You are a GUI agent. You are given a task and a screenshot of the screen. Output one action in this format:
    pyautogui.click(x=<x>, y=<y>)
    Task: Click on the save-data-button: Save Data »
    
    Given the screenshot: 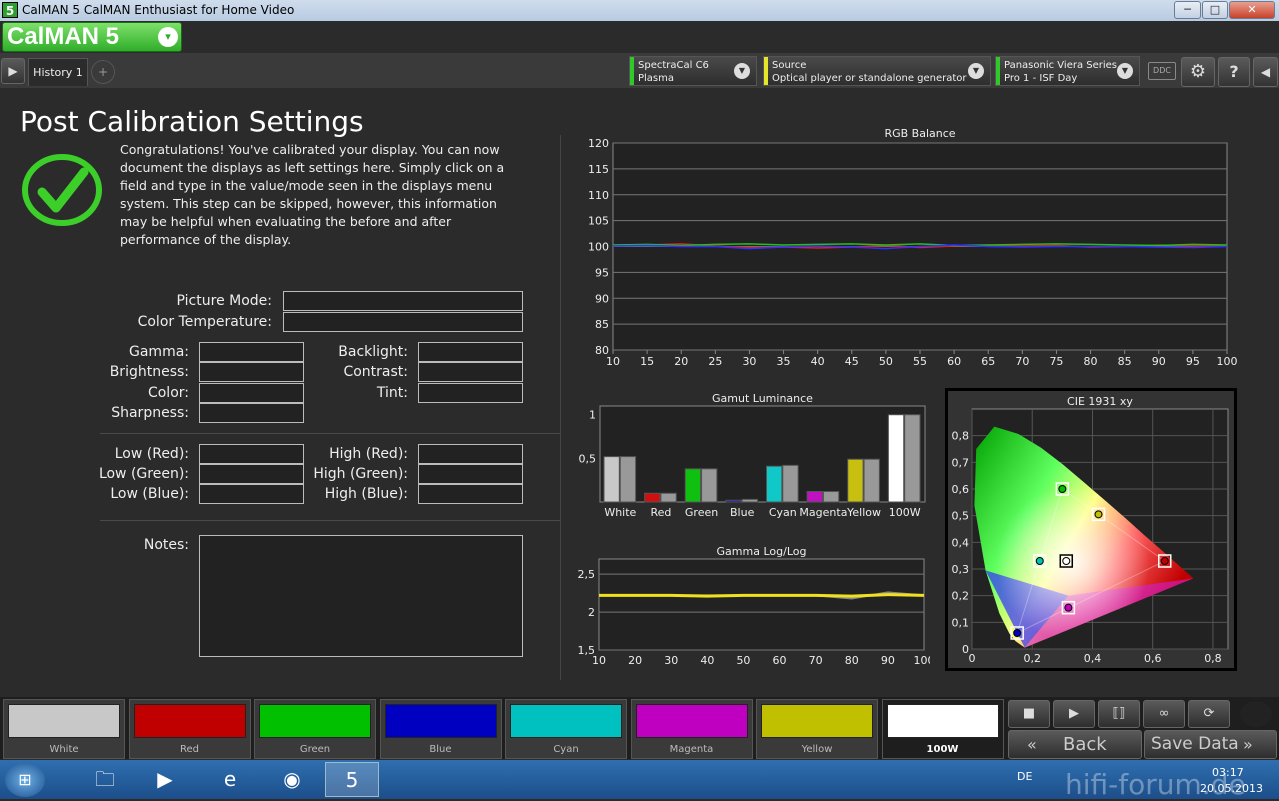 What is the action you would take?
    pyautogui.click(x=1210, y=744)
    